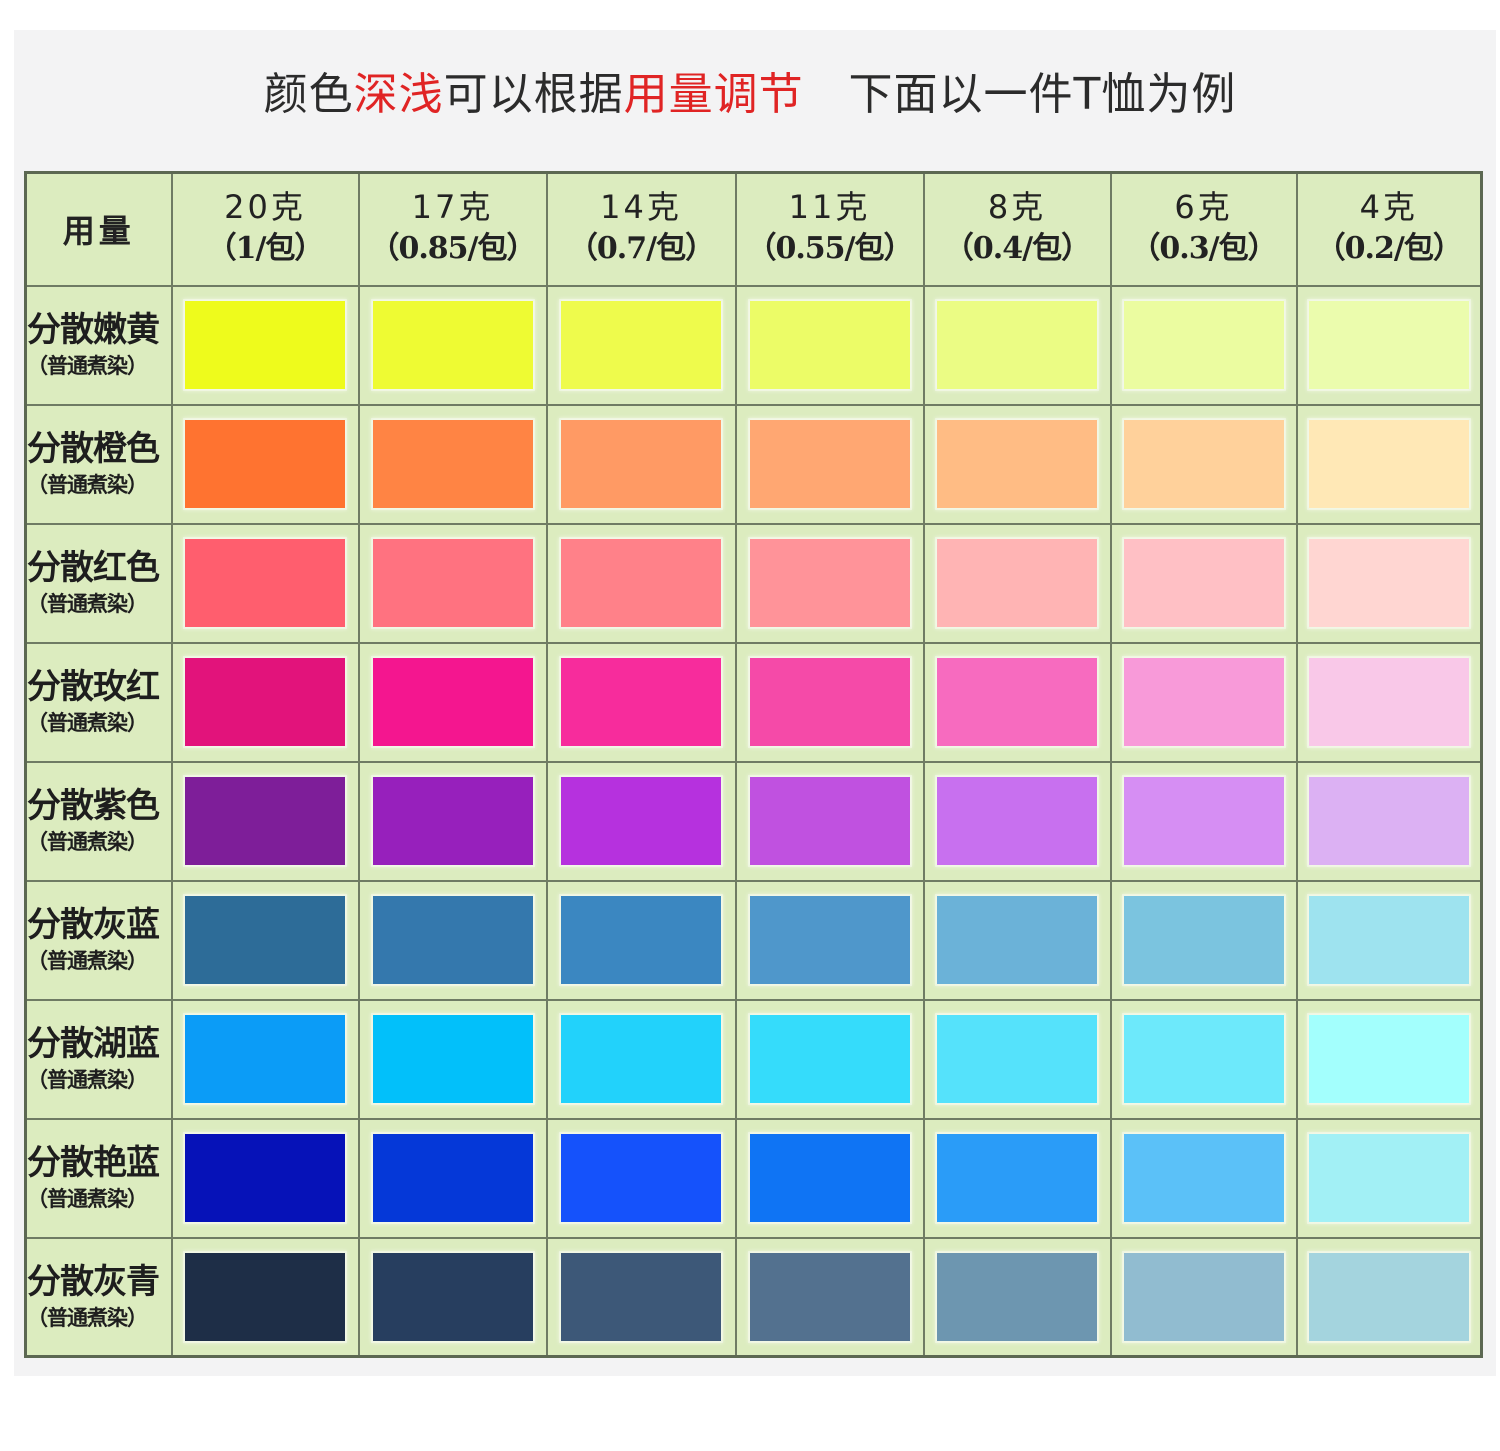 The image size is (1500, 1451). I want to click on dye-name-cell: 分散玫红 （普通煮染）, so click(98, 702).